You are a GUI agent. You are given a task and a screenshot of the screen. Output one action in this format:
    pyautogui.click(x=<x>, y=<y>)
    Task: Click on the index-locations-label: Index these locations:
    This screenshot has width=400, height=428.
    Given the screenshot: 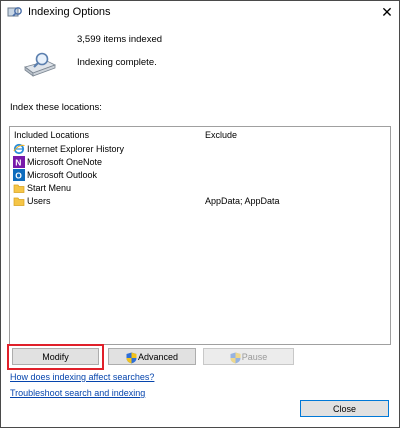 What is the action you would take?
    pyautogui.click(x=56, y=107)
    